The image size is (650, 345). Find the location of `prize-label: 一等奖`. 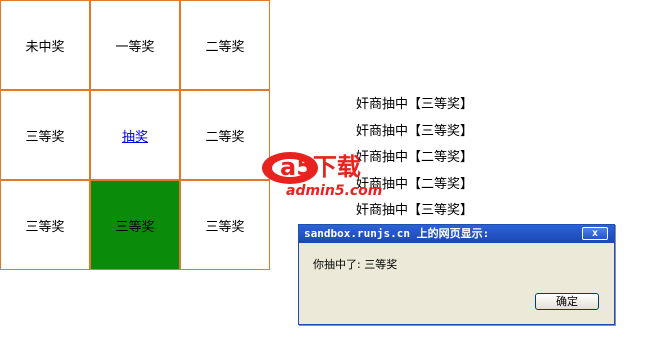

prize-label: 一等奖 is located at coordinates (135, 47).